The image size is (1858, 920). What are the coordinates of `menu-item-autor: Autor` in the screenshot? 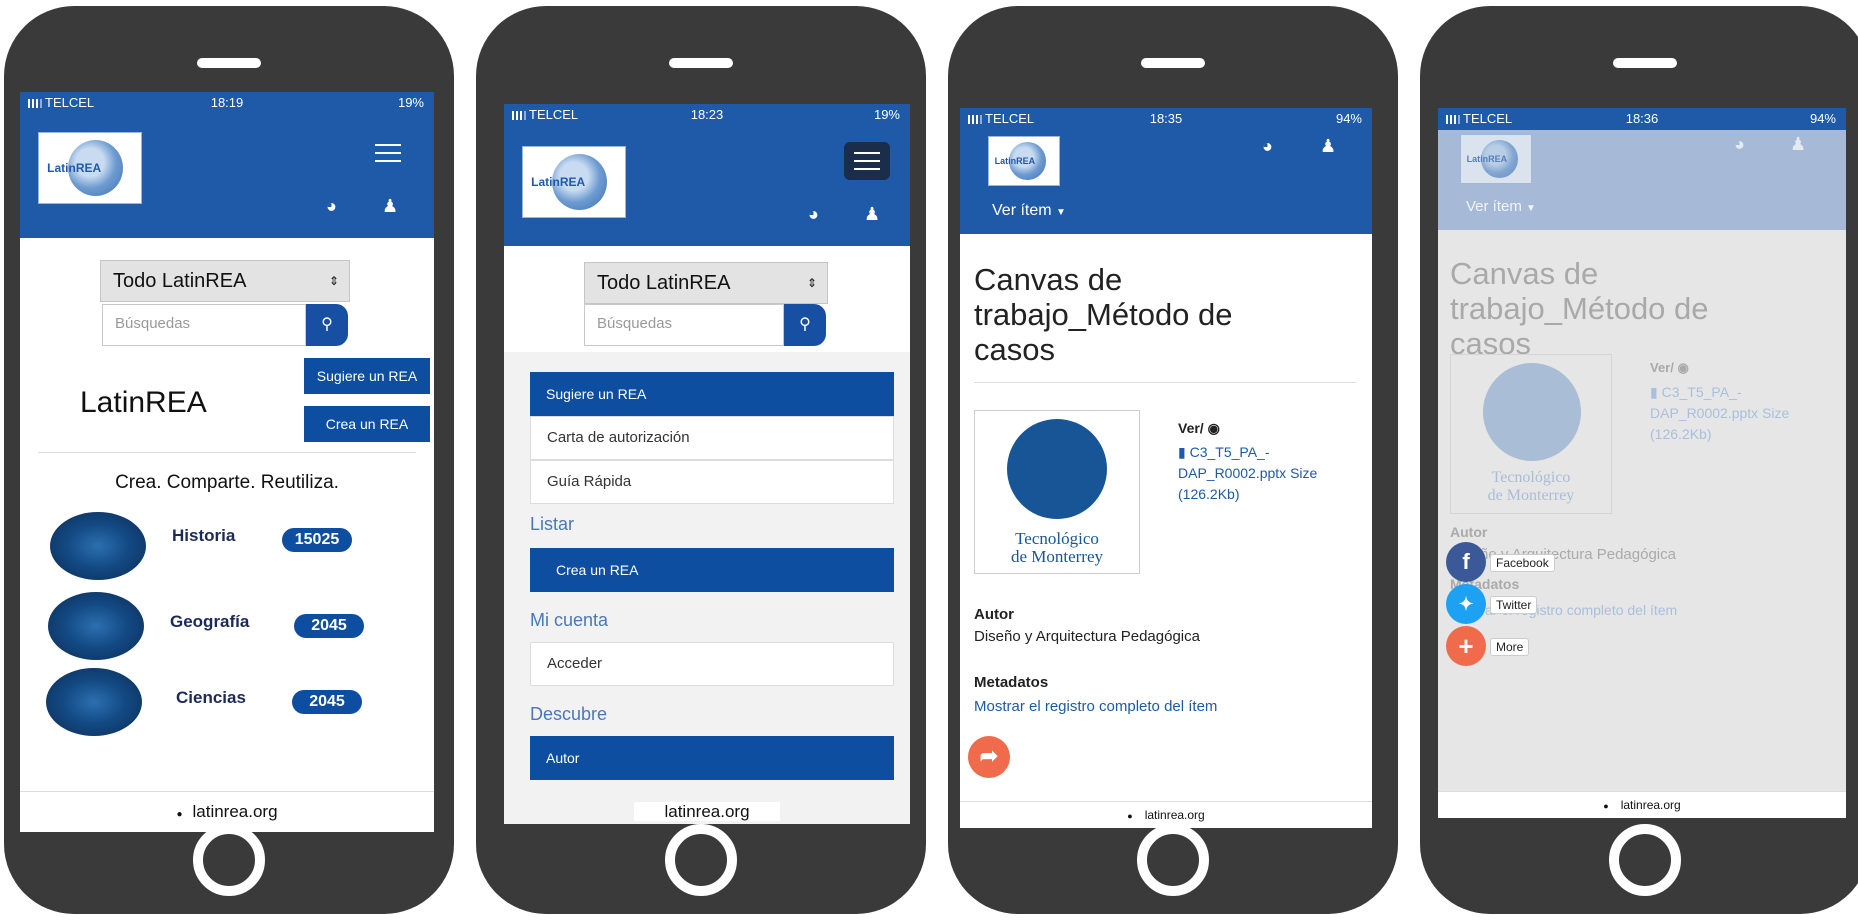 It's located at (712, 758).